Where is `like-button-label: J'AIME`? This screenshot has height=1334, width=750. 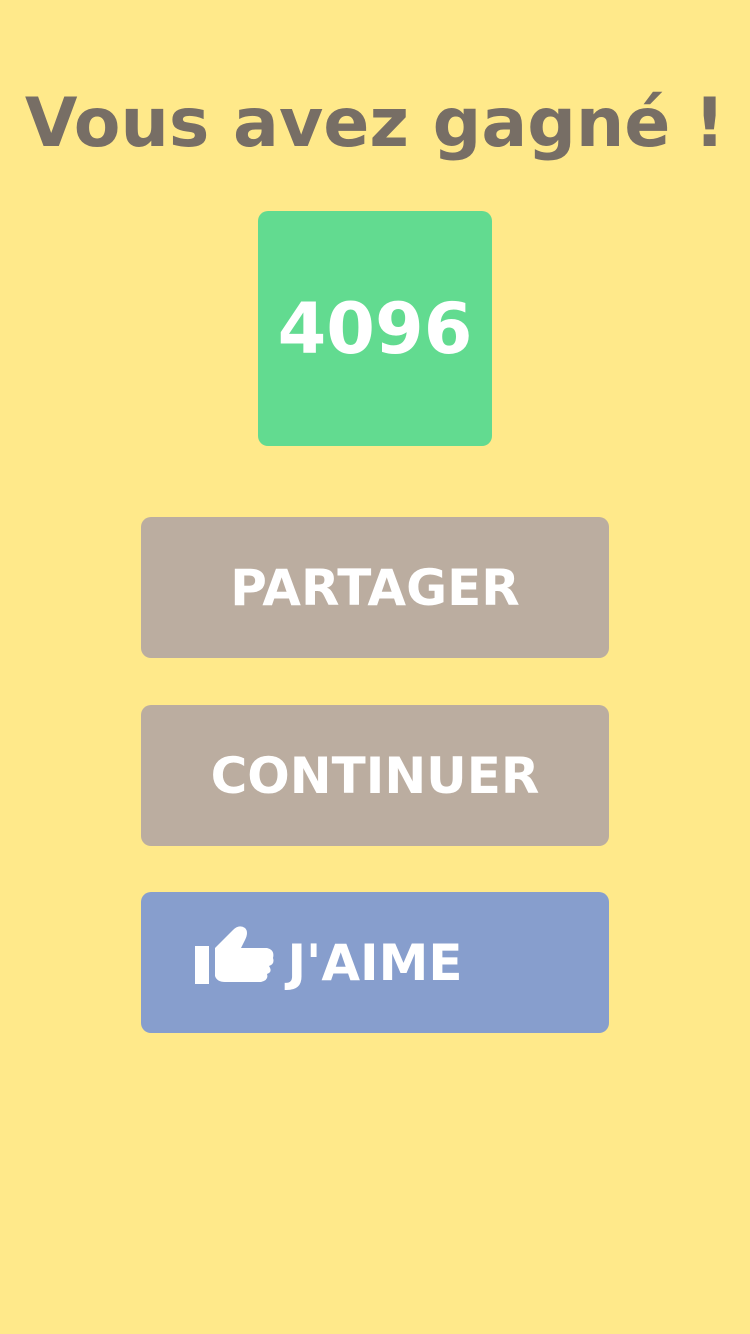
like-button-label: J'AIME is located at coordinates (375, 962).